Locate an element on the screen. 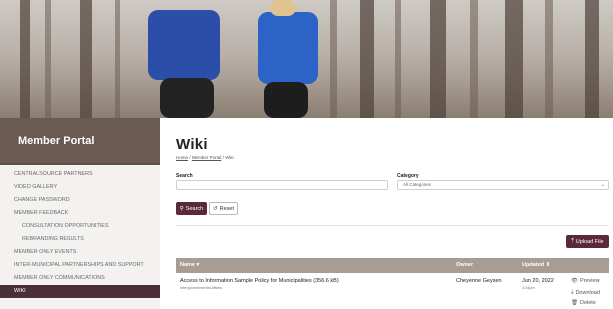  page-title: Wiki is located at coordinates (192, 144).